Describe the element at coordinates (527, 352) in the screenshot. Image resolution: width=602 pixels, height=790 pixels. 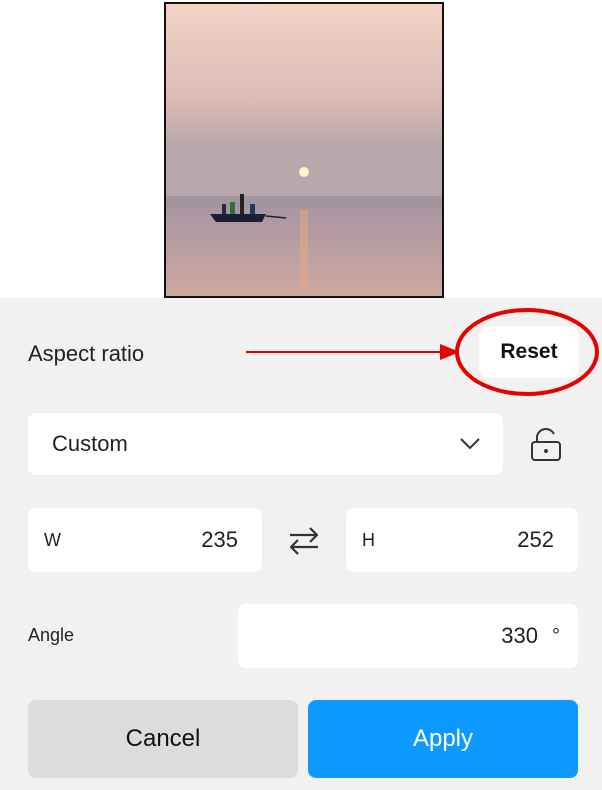
I see `annotation-circle` at that location.